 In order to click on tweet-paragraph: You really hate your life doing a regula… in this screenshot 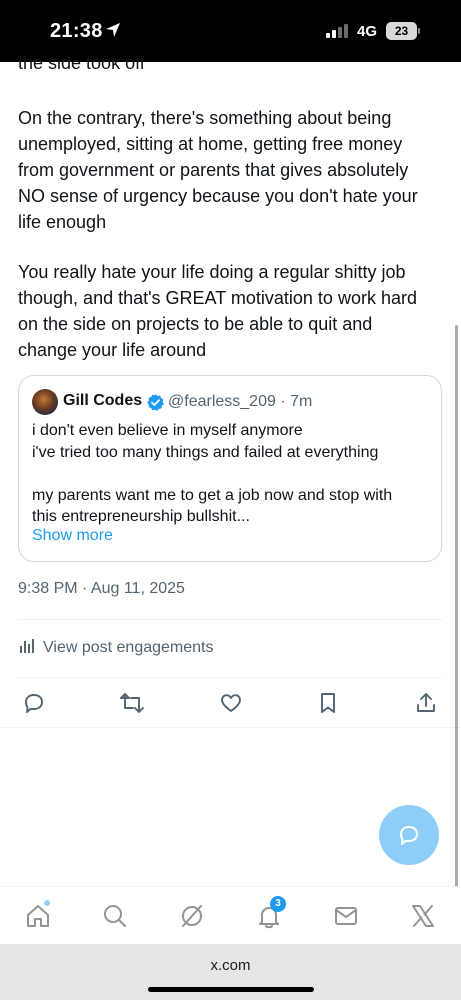, I will do `click(217, 311)`.